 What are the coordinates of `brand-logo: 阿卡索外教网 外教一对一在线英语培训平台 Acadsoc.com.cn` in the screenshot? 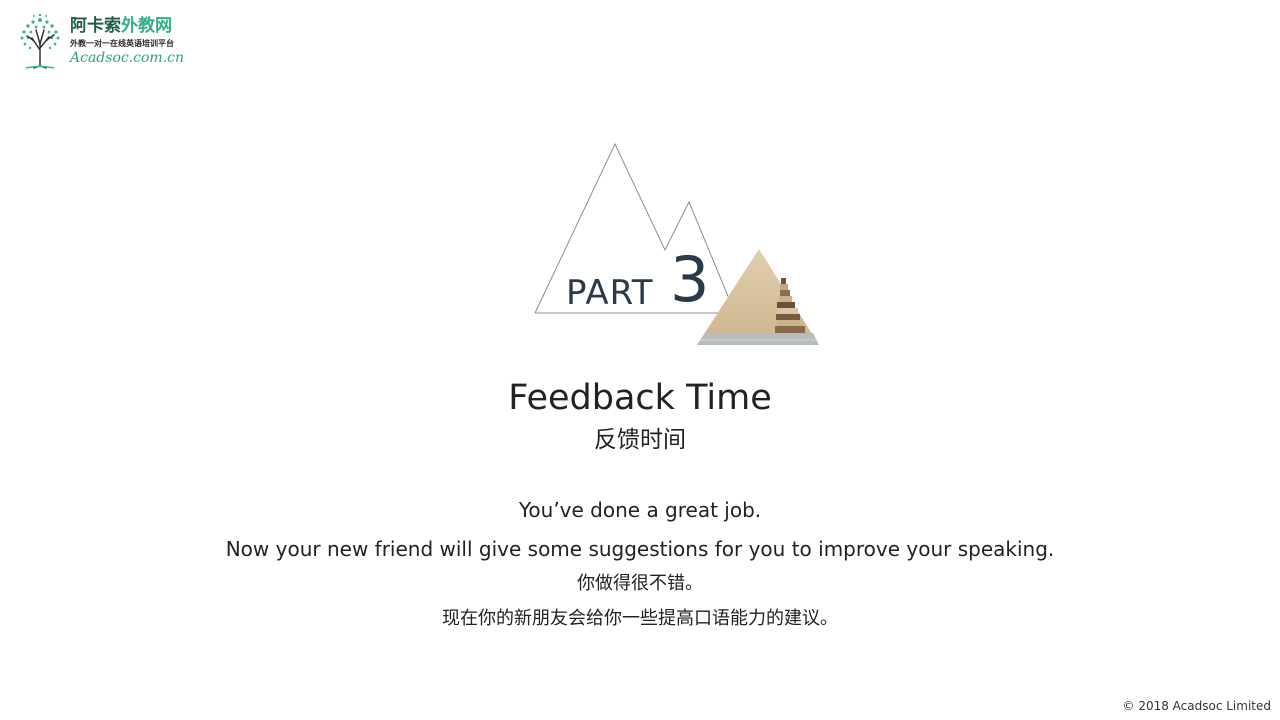 It's located at (104, 41).